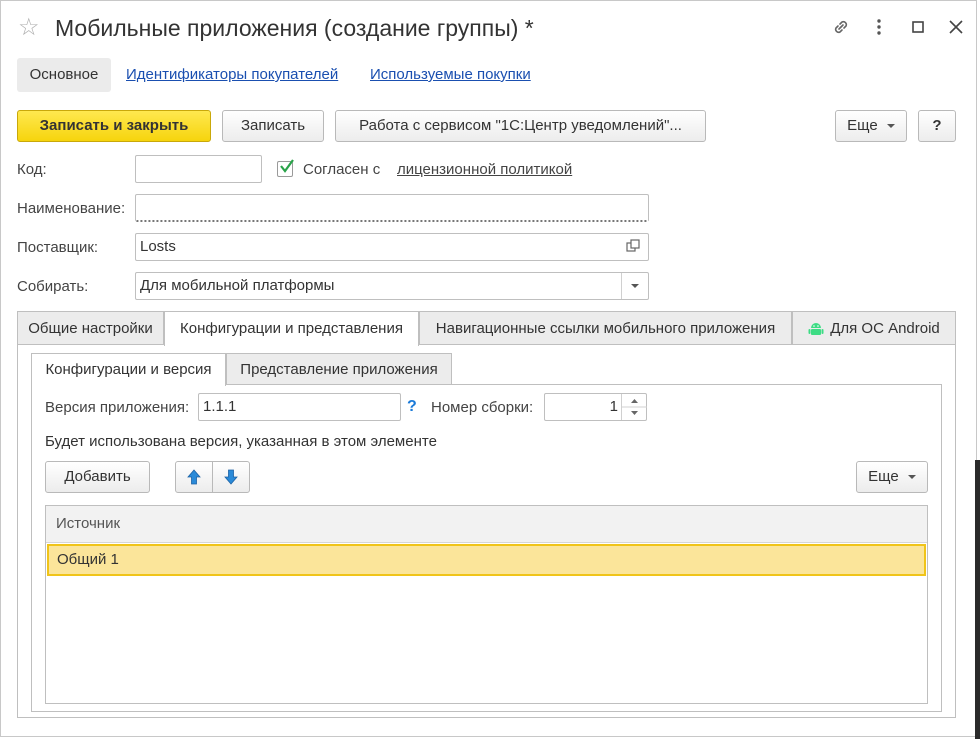  What do you see at coordinates (273, 126) in the screenshot?
I see `save-button: Записать` at bounding box center [273, 126].